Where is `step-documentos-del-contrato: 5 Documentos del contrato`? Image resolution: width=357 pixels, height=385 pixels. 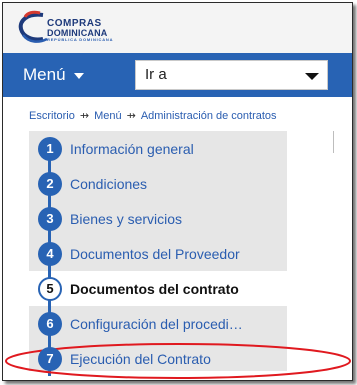
step-documentos-del-contrato: 5 Documentos del contrato is located at coordinates (158, 288).